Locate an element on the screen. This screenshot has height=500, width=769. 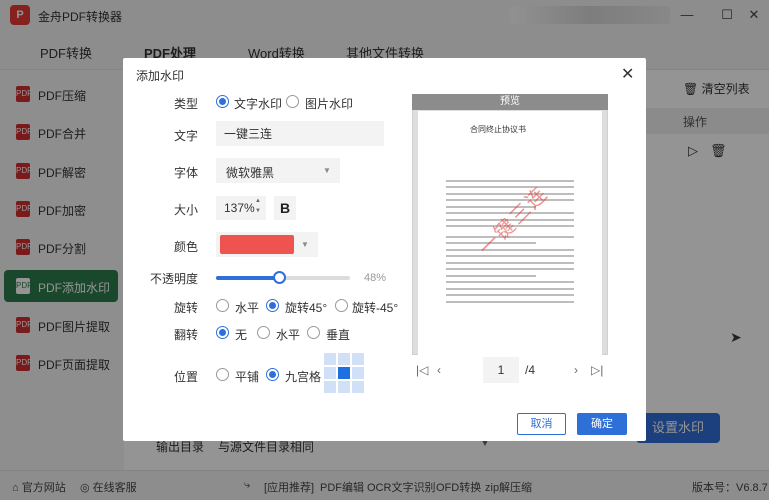
last-page-icon: ▷| is located at coordinates (597, 370).